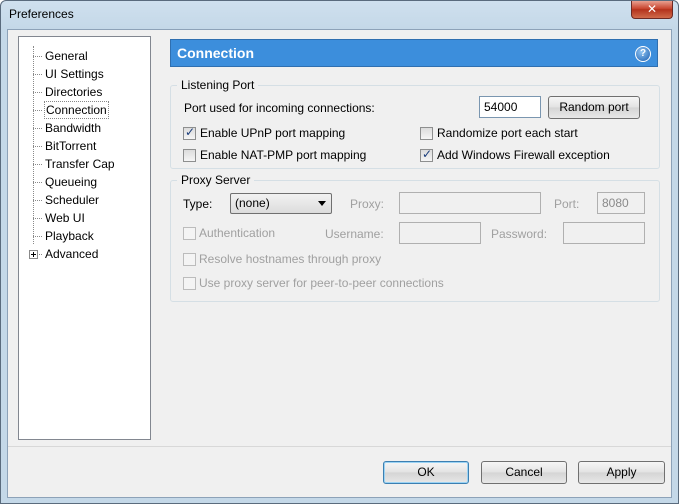  What do you see at coordinates (72, 200) in the screenshot?
I see `tree-item-label: Scheduler` at bounding box center [72, 200].